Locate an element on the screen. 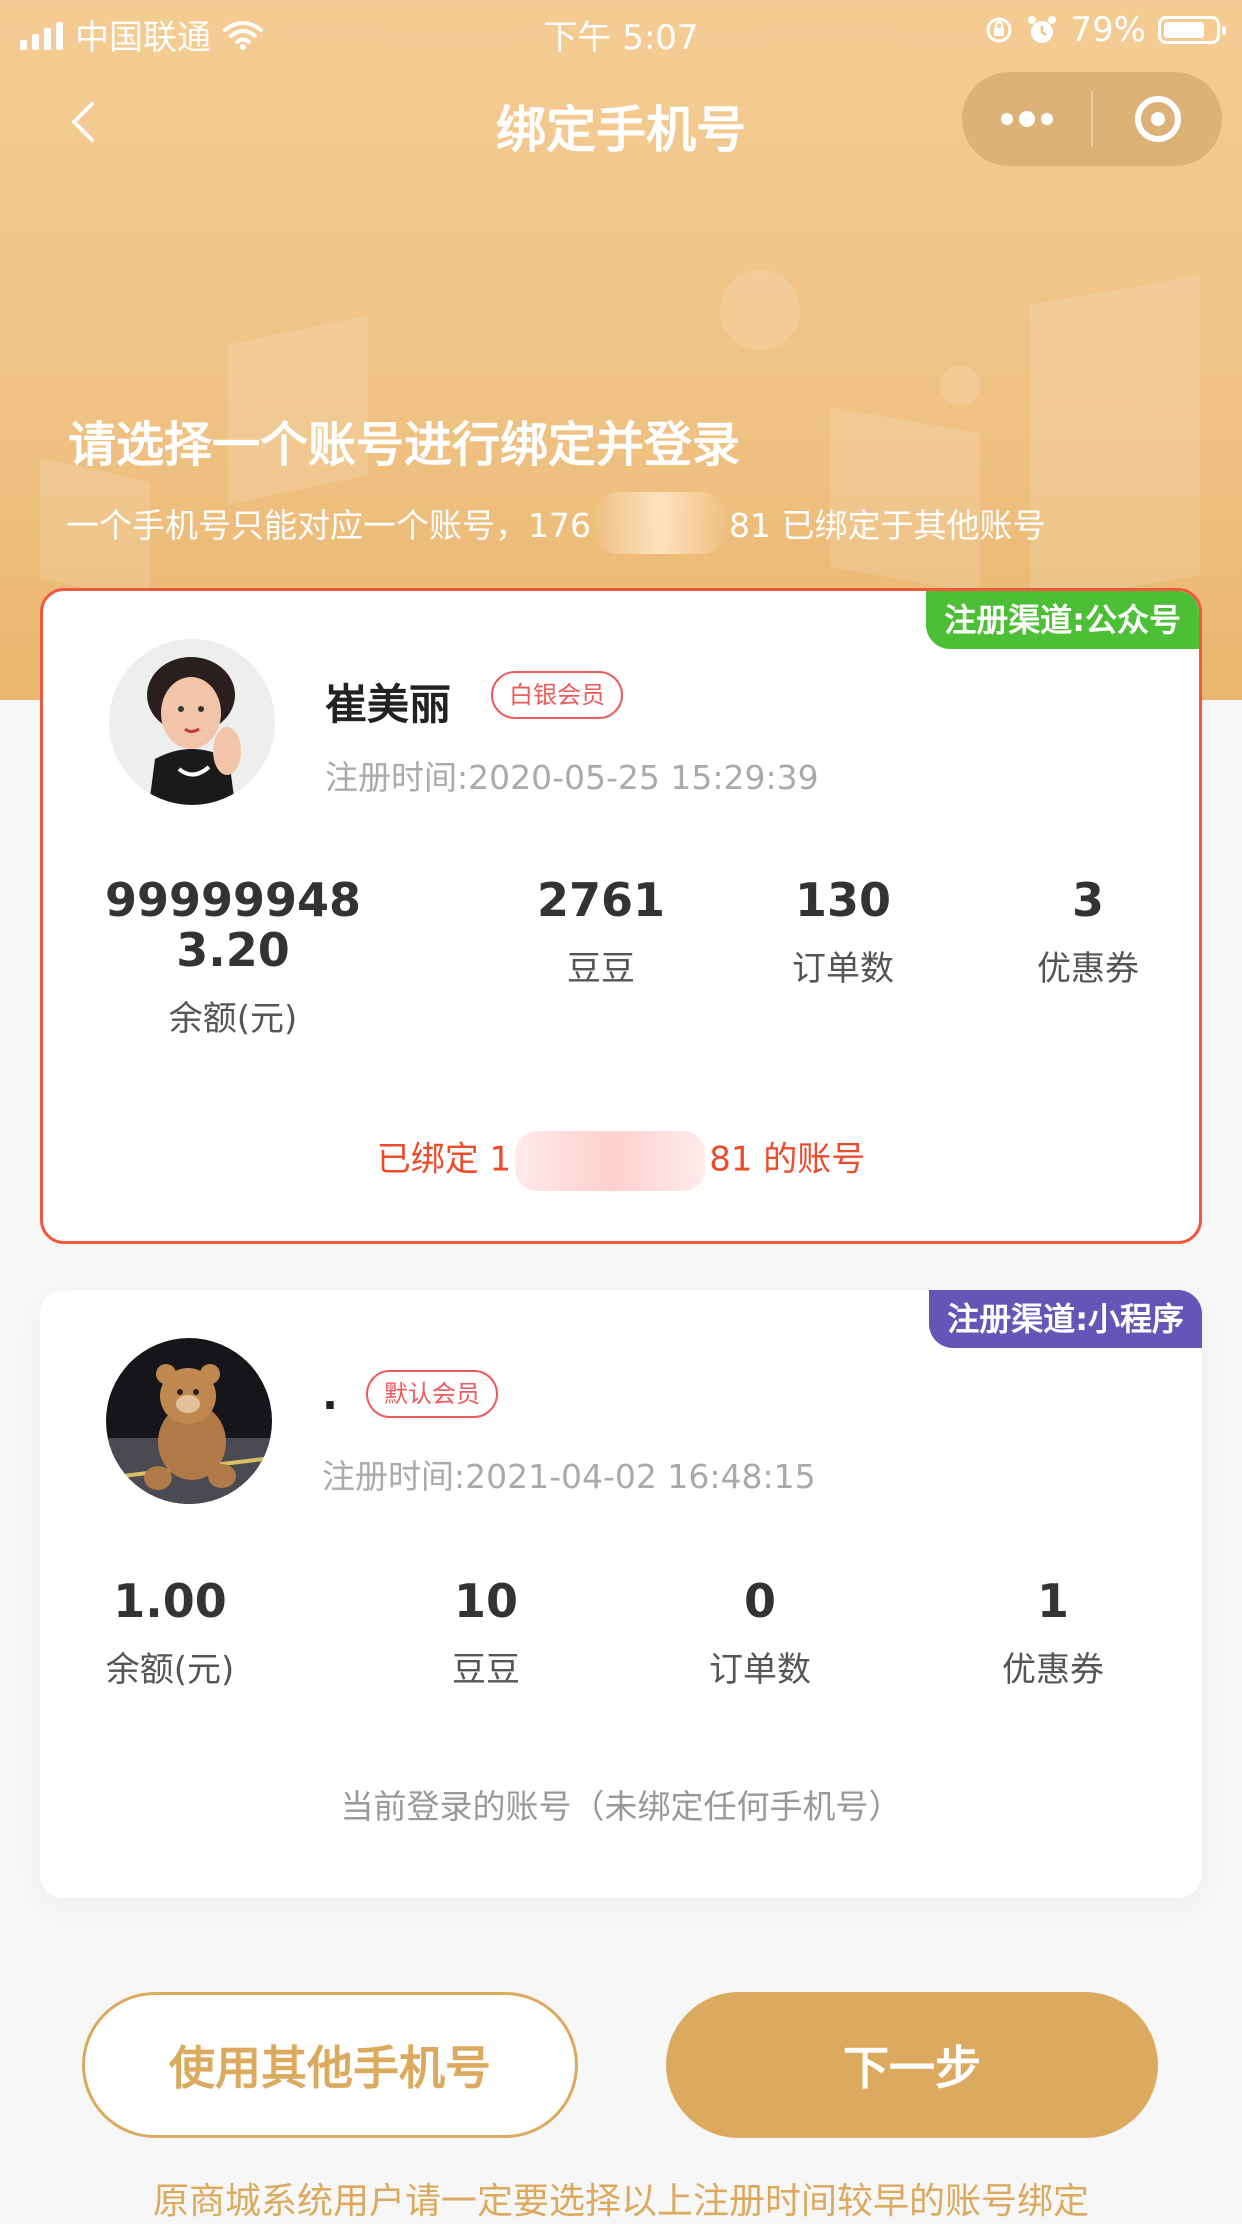 This screenshot has width=1242, height=2224. decorative-cube is located at coordinates (1115, 440).